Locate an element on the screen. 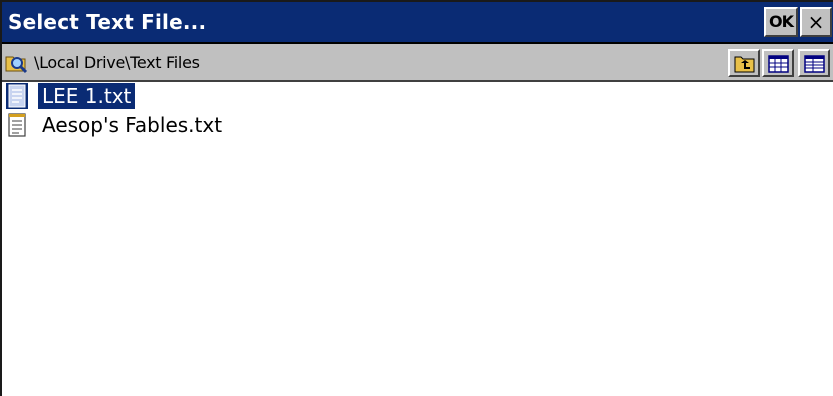 This screenshot has width=833, height=396. up-folder-icon is located at coordinates (744, 64).